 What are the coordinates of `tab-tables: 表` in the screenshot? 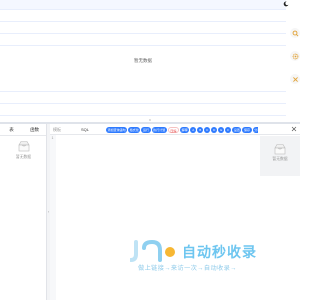 It's located at (11, 129).